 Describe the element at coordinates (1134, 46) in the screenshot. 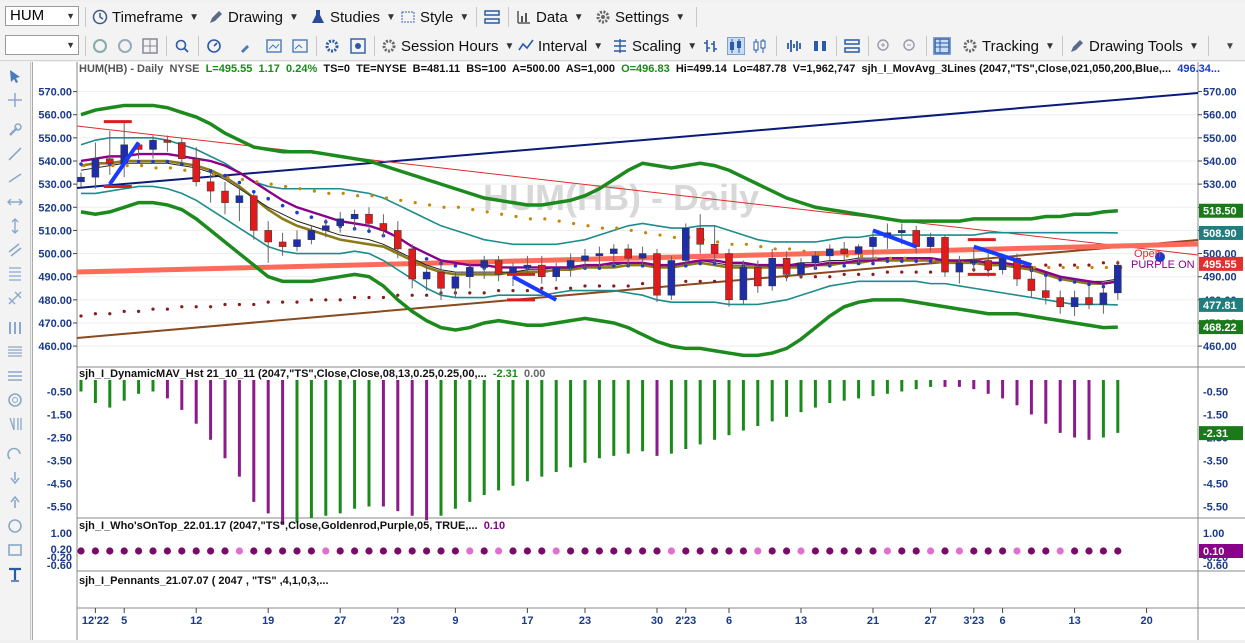

I see `drawing-tools-menu: Drawing Tools ▼` at that location.